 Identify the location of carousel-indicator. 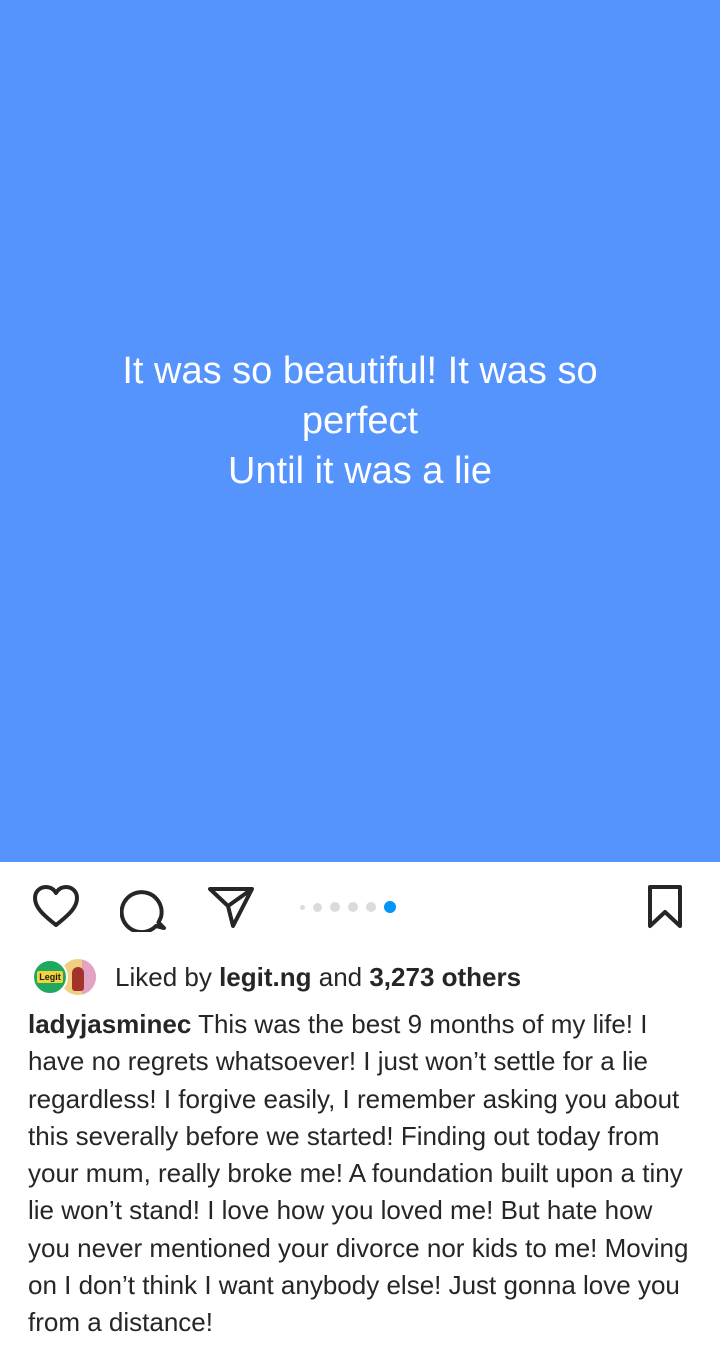
(352, 907).